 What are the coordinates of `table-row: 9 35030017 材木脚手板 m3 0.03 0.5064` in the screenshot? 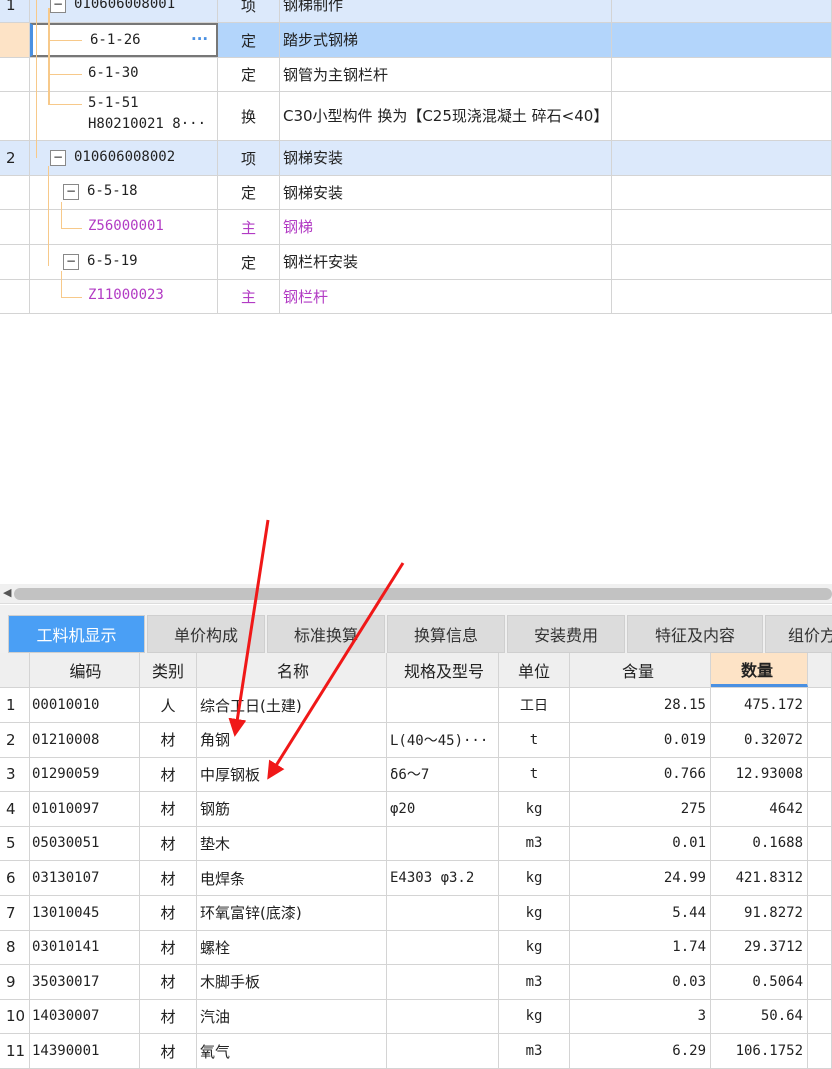 It's located at (416, 982).